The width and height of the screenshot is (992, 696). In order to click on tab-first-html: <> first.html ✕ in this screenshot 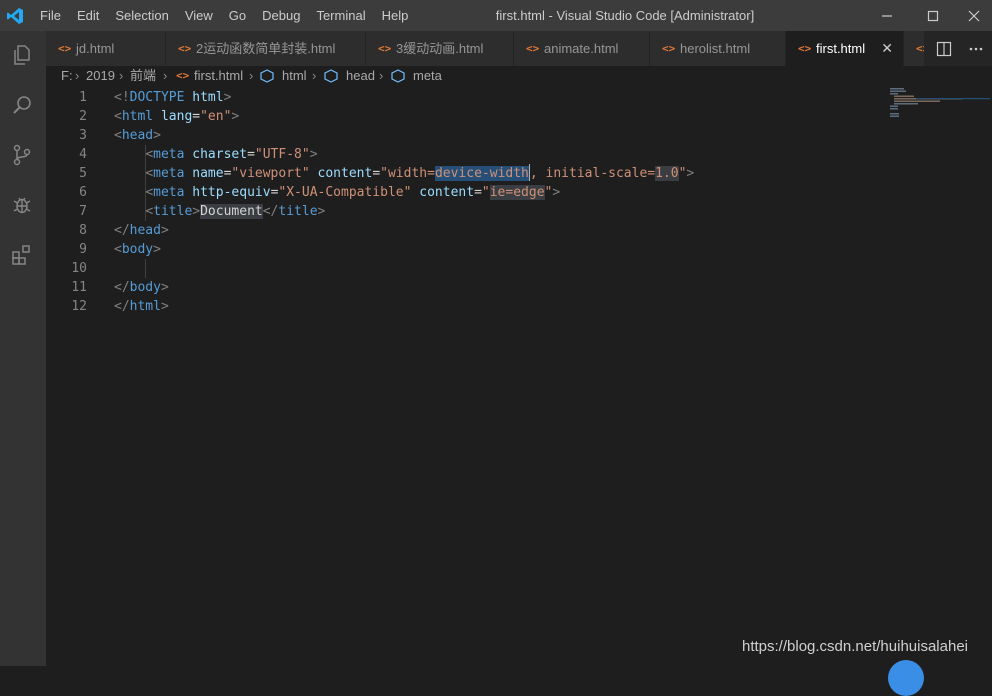, I will do `click(845, 48)`.